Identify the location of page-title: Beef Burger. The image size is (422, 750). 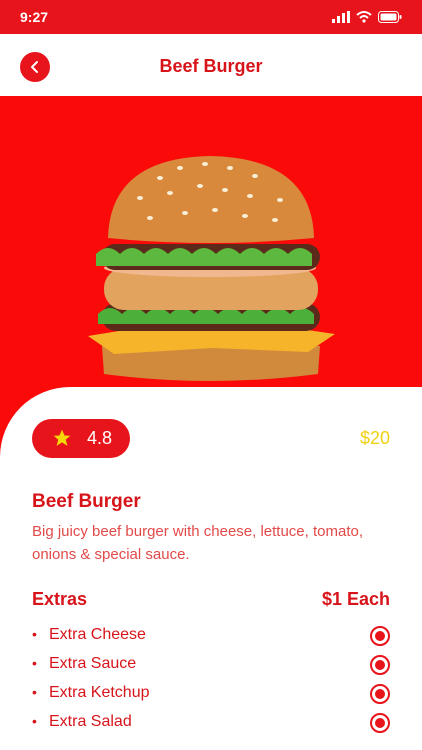
(211, 66).